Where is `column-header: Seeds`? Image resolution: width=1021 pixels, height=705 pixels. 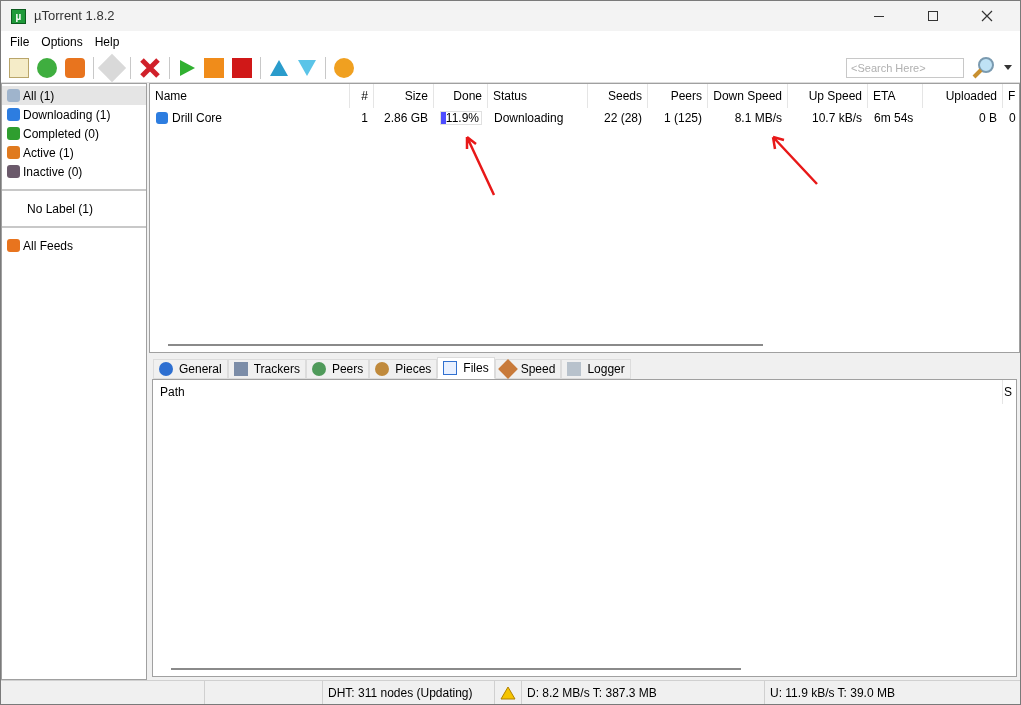
column-header: Seeds is located at coordinates (618, 96).